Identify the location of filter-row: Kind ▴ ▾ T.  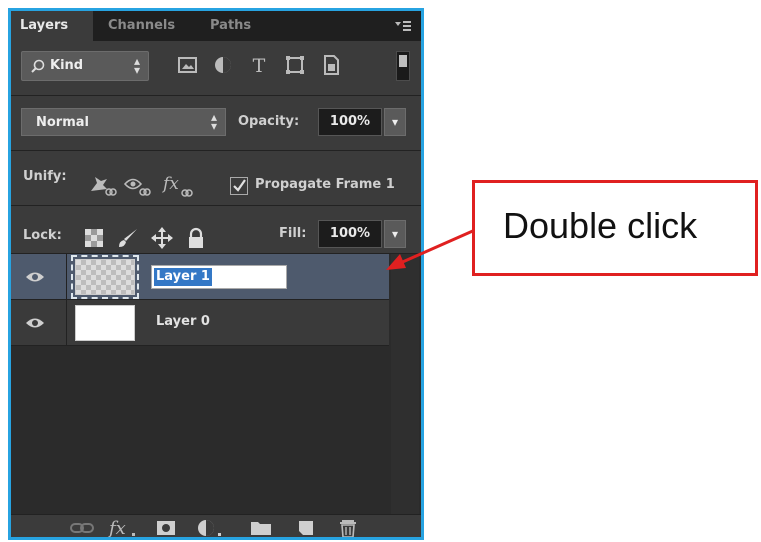
(216, 68).